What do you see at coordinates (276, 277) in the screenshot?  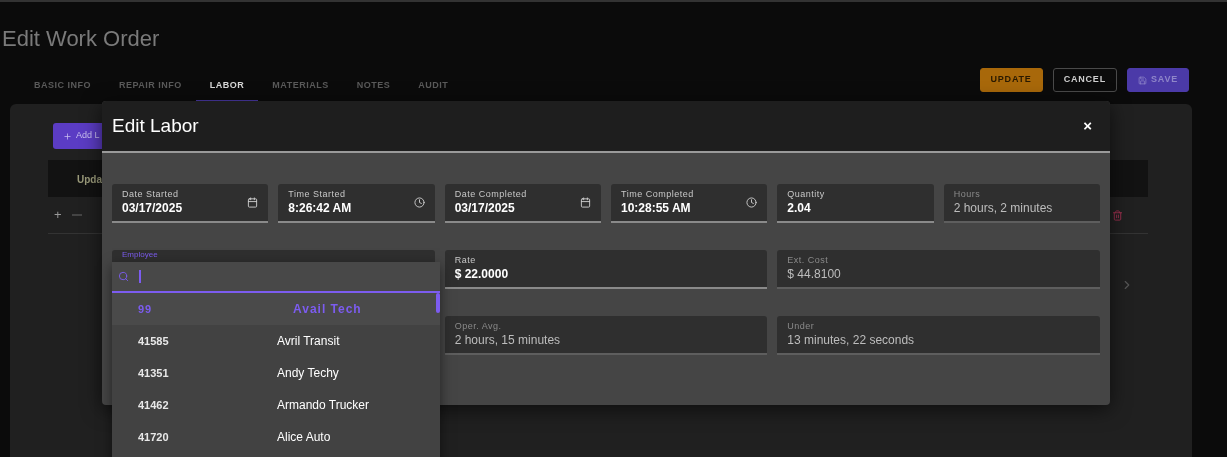 I see `search-field` at bounding box center [276, 277].